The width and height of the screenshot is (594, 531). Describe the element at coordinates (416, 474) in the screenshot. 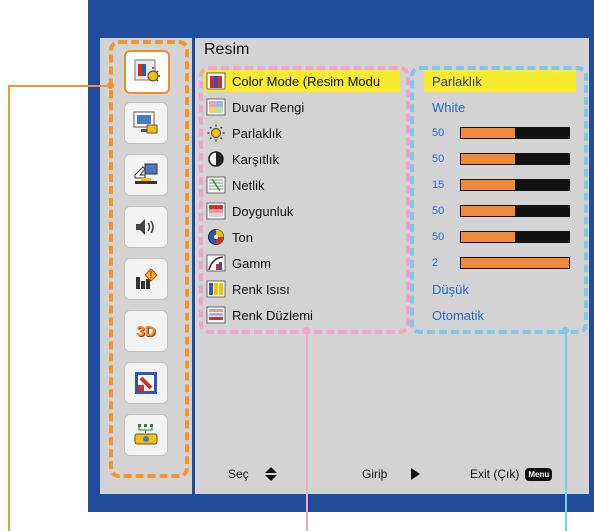

I see `right-arrow-icon` at that location.